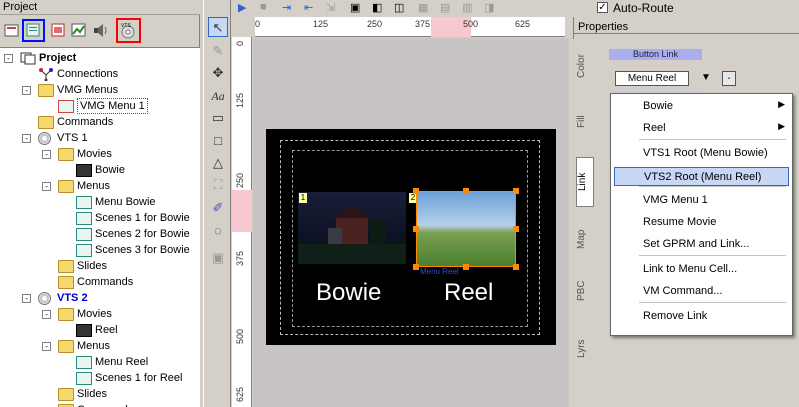 The image size is (799, 407). What do you see at coordinates (701, 128) in the screenshot?
I see `context-menu-item: Reel ▶` at bounding box center [701, 128].